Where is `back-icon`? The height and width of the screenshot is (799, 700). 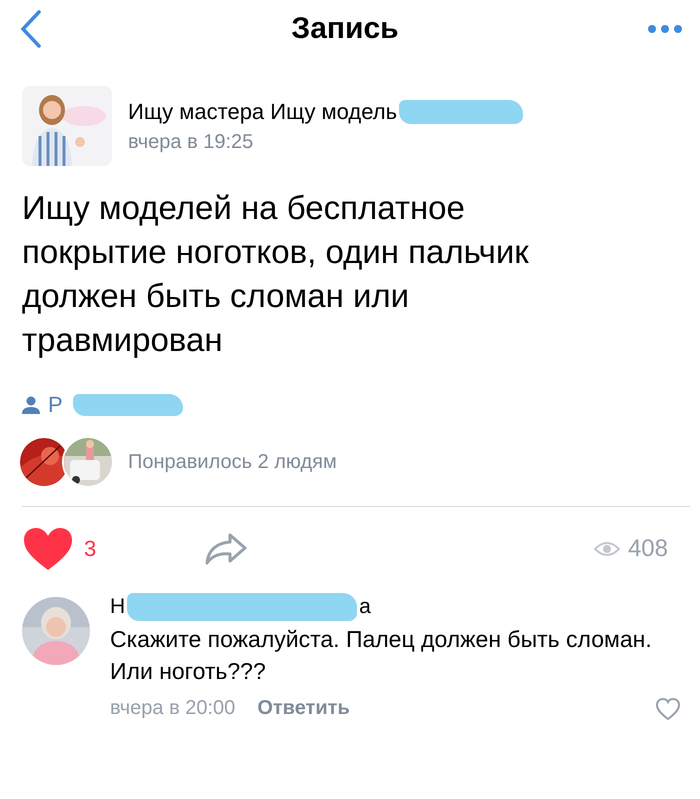 back-icon is located at coordinates (31, 29).